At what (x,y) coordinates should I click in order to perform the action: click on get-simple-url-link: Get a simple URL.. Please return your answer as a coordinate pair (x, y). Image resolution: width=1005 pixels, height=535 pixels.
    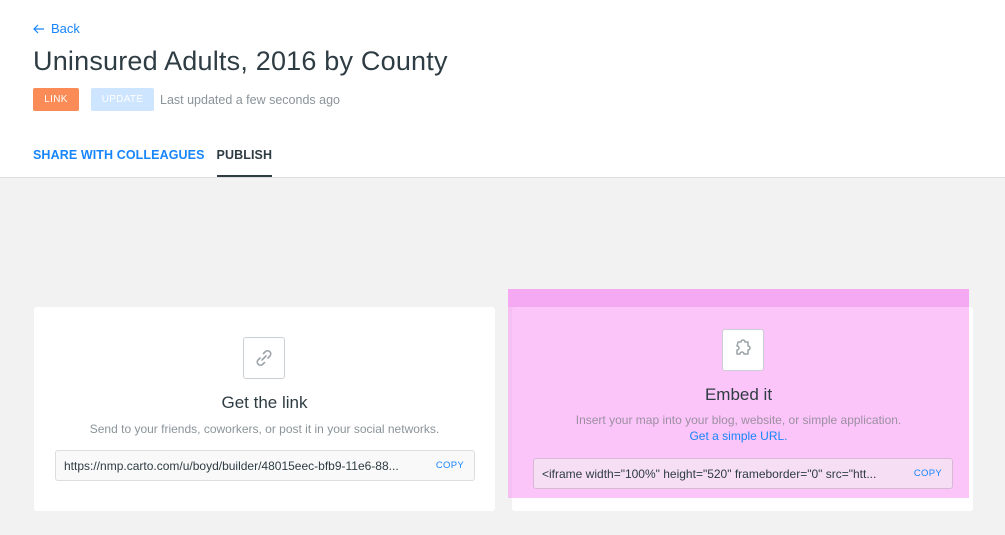
    Looking at the image, I should click on (738, 436).